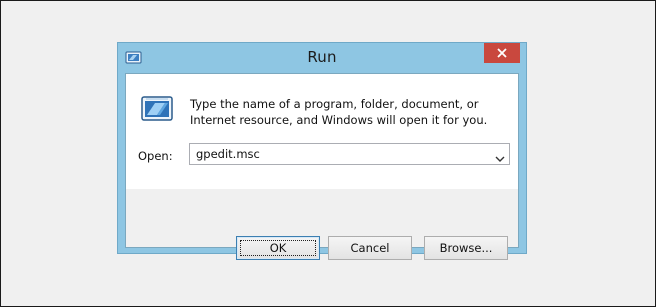 The width and height of the screenshot is (656, 307). I want to click on close-button, so click(502, 53).